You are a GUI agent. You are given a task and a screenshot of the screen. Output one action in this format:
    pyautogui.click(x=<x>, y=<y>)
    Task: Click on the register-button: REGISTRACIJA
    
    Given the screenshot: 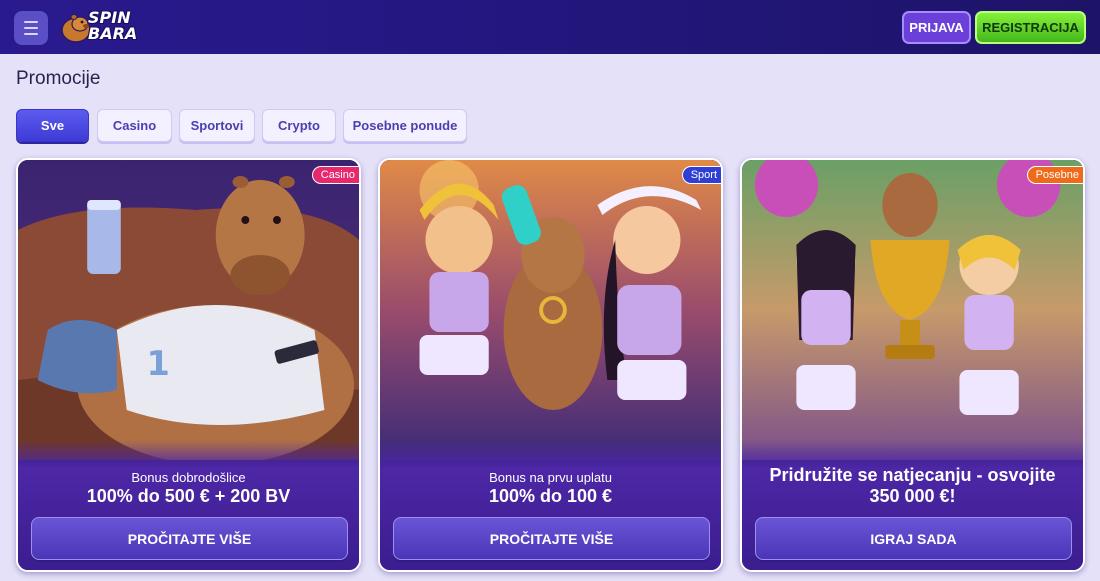 What is the action you would take?
    pyautogui.click(x=1030, y=27)
    